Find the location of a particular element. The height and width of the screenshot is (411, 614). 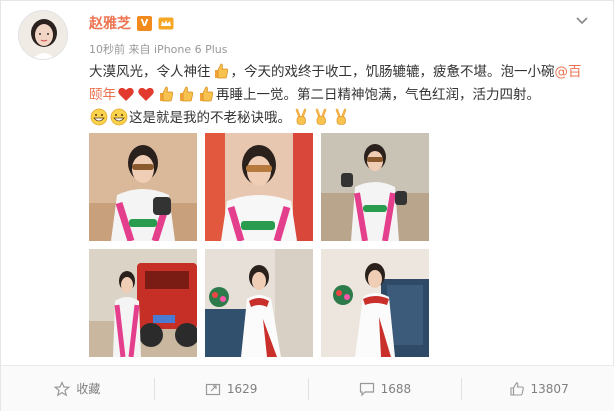

action-bar: 收藏 1629 1688 13807 is located at coordinates (307, 388).